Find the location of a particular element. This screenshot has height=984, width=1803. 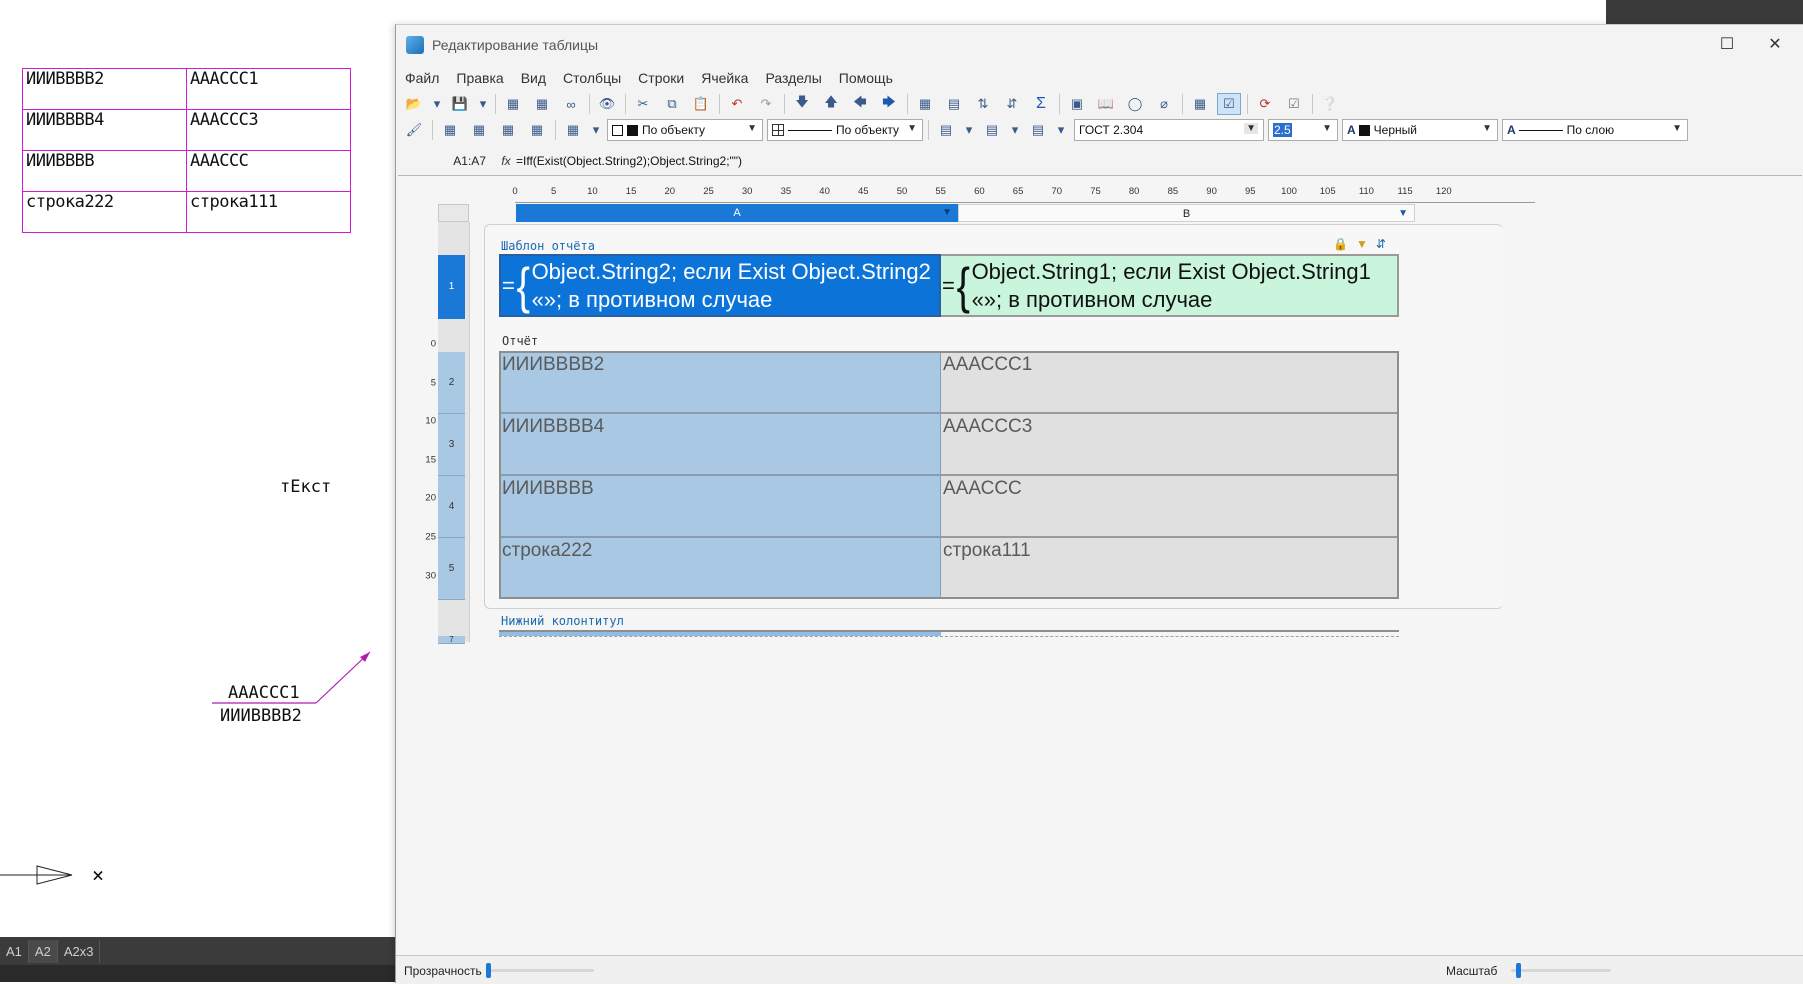

row-header: 3 is located at coordinates (451, 445).